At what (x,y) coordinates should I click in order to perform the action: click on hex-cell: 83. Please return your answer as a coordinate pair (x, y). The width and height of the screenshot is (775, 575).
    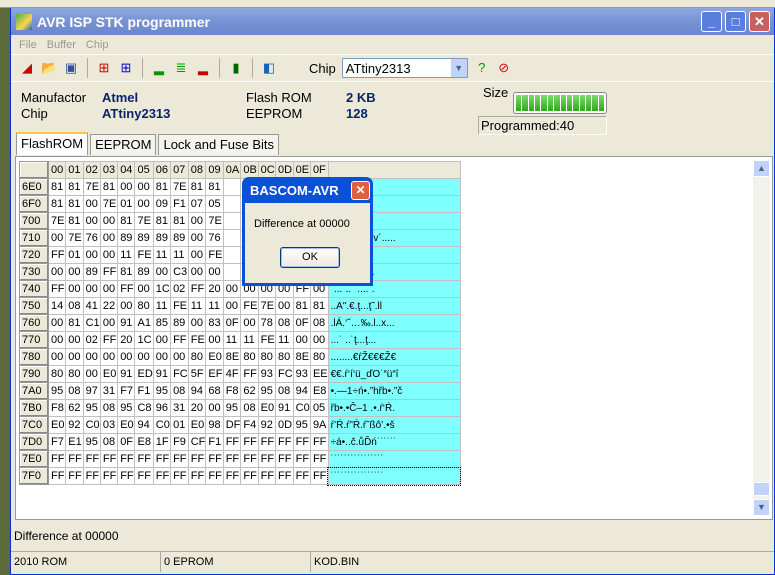
    Looking at the image, I should click on (214, 323).